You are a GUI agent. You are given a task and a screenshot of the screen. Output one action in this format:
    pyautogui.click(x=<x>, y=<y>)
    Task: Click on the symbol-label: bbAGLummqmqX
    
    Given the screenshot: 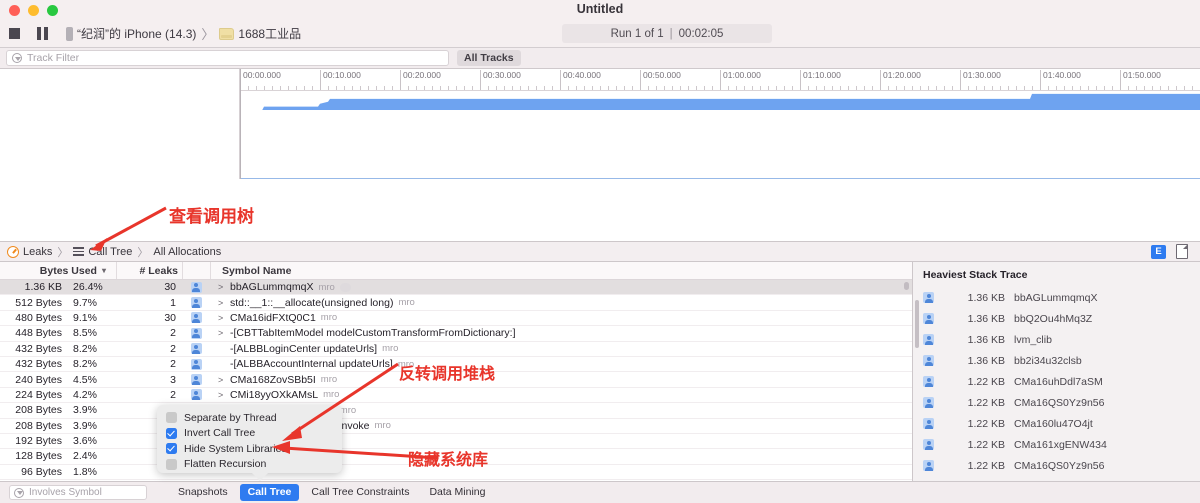 What is the action you would take?
    pyautogui.click(x=272, y=287)
    